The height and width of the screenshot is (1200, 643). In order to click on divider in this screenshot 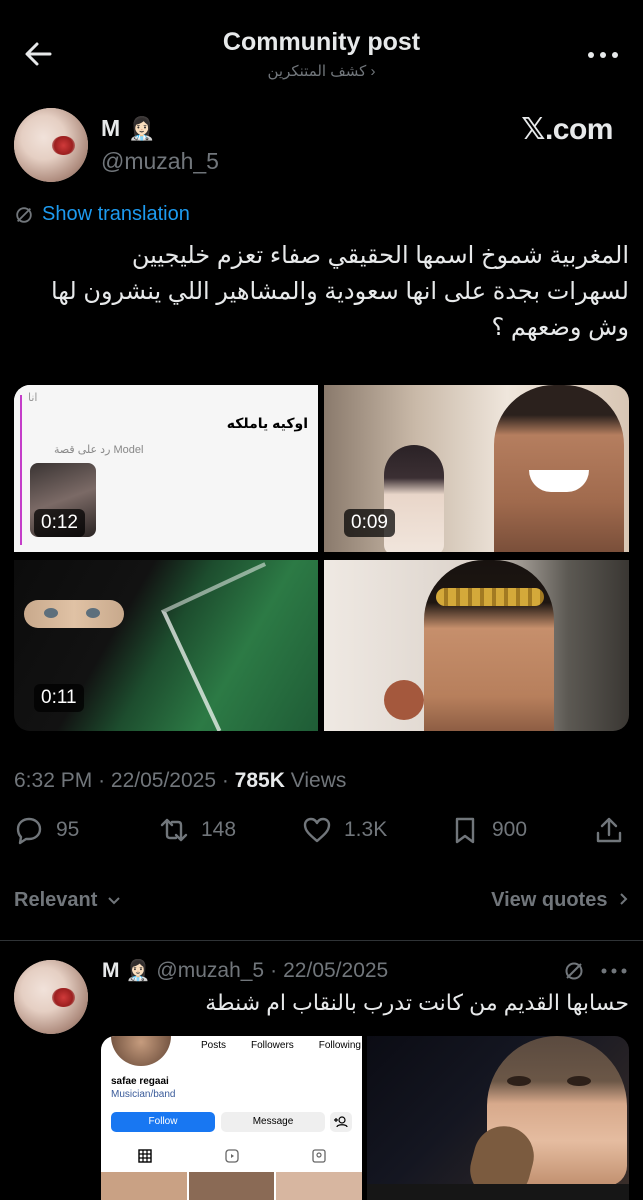, I will do `click(321, 940)`.